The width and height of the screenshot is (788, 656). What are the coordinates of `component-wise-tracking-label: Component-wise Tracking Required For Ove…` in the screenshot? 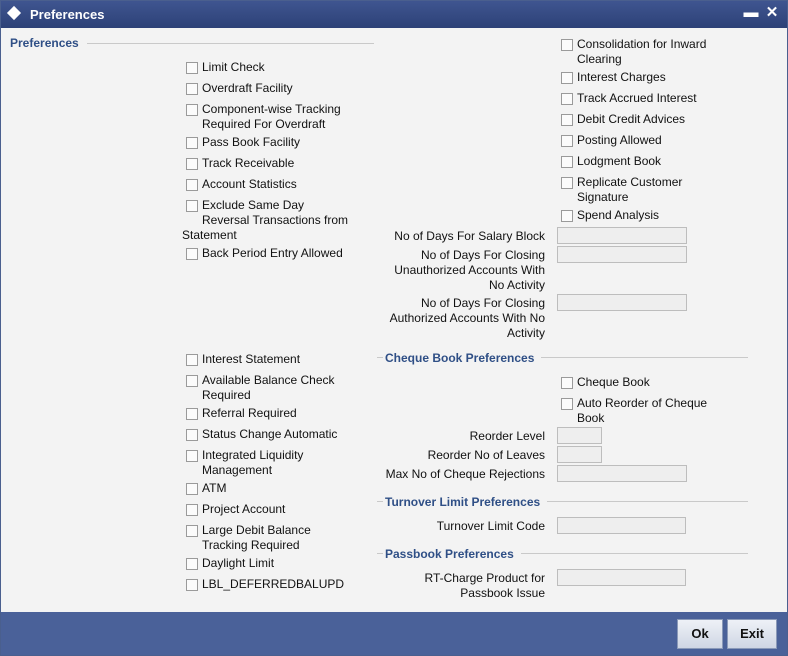 It's located at (271, 116).